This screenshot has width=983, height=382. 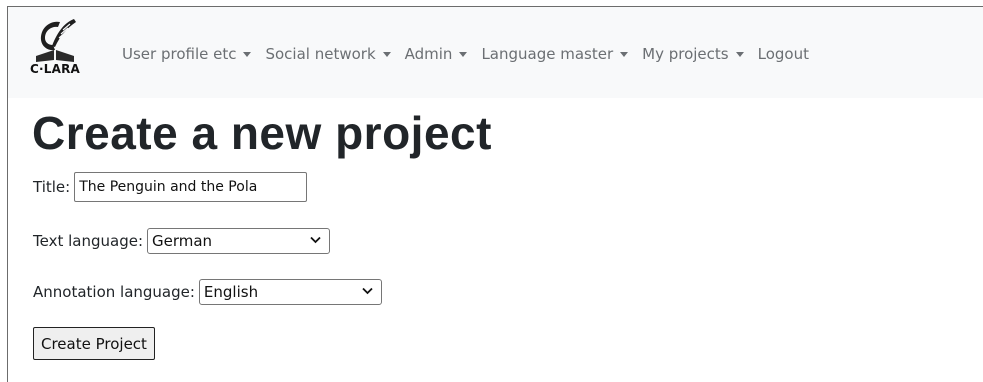 What do you see at coordinates (88, 241) in the screenshot?
I see `text-language-label: Text language:` at bounding box center [88, 241].